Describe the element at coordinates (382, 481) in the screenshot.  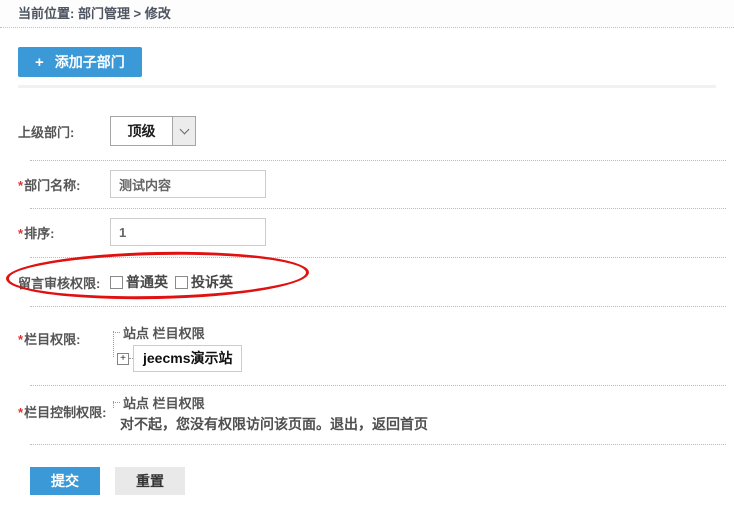
I see `form-actions: 提交 重置` at that location.